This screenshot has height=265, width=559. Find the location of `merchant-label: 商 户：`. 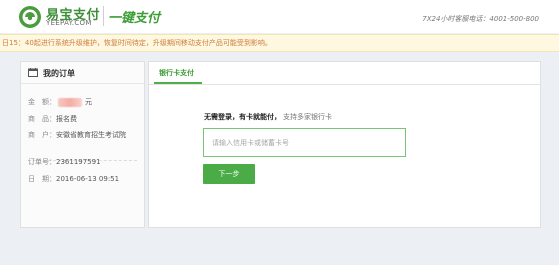

merchant-label: 商 户： is located at coordinates (42, 135).